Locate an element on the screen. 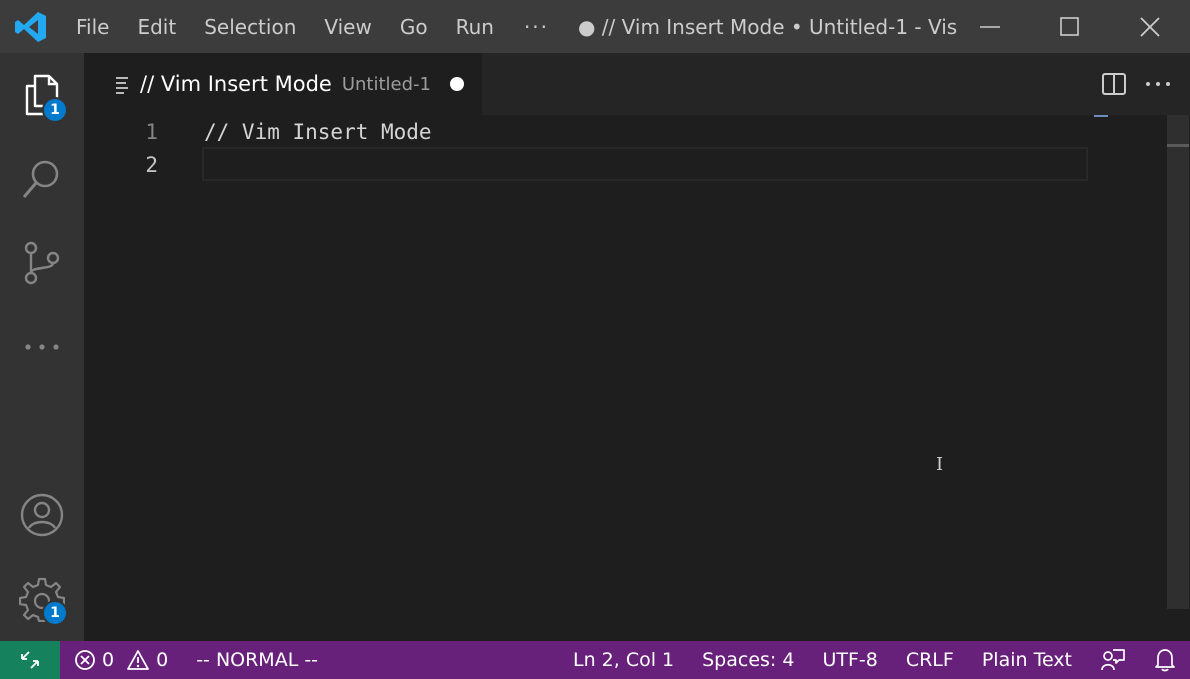 This screenshot has height=679, width=1190. remote-indicator-button is located at coordinates (30, 660).